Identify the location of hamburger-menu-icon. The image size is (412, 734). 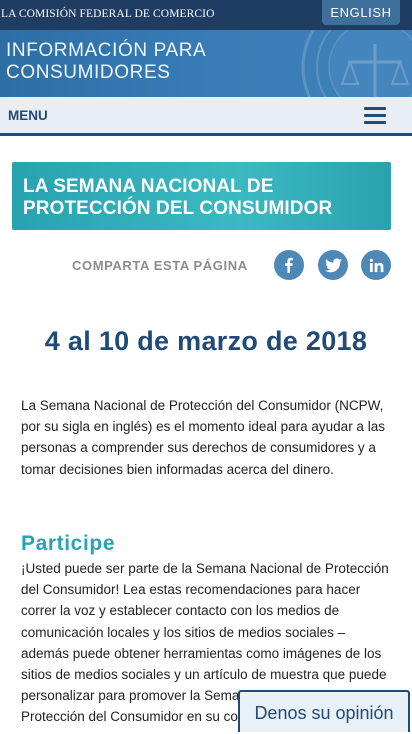
(375, 115).